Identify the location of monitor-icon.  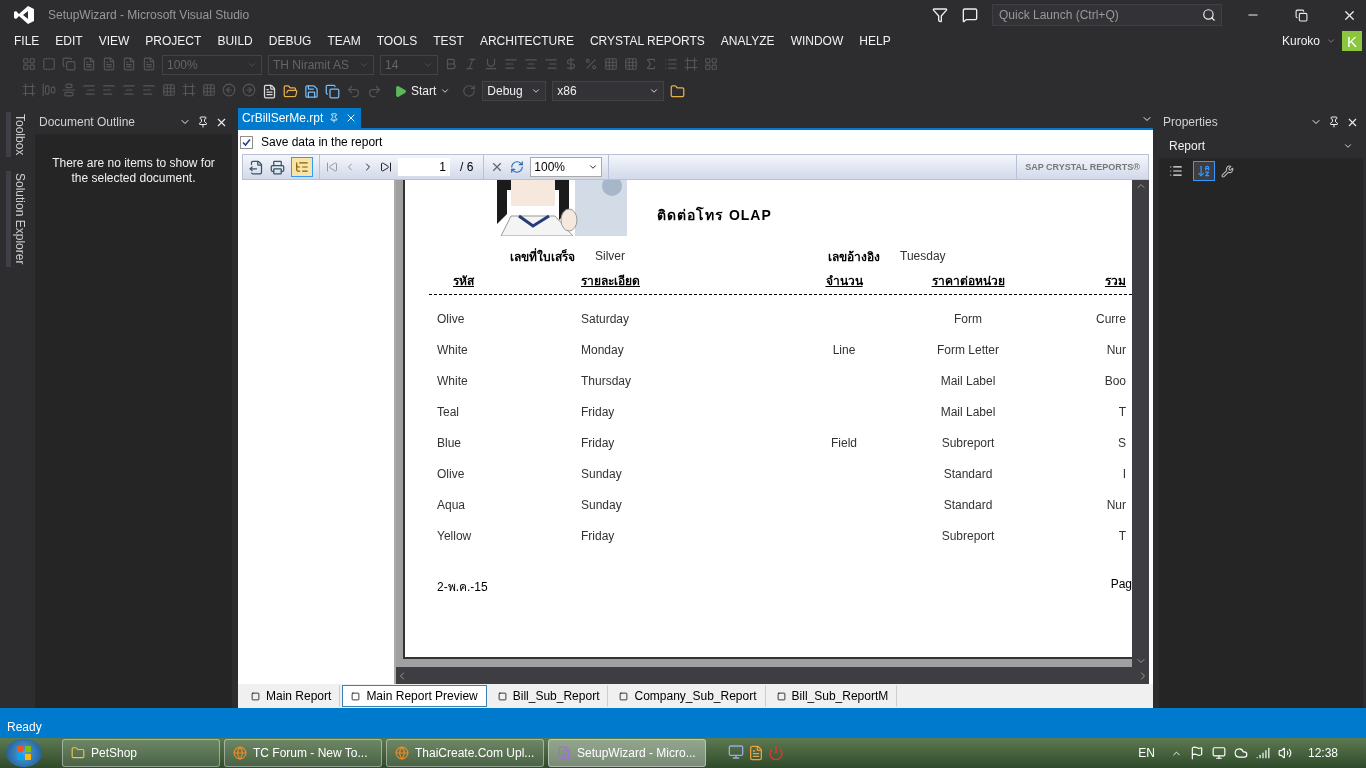
(1218, 753).